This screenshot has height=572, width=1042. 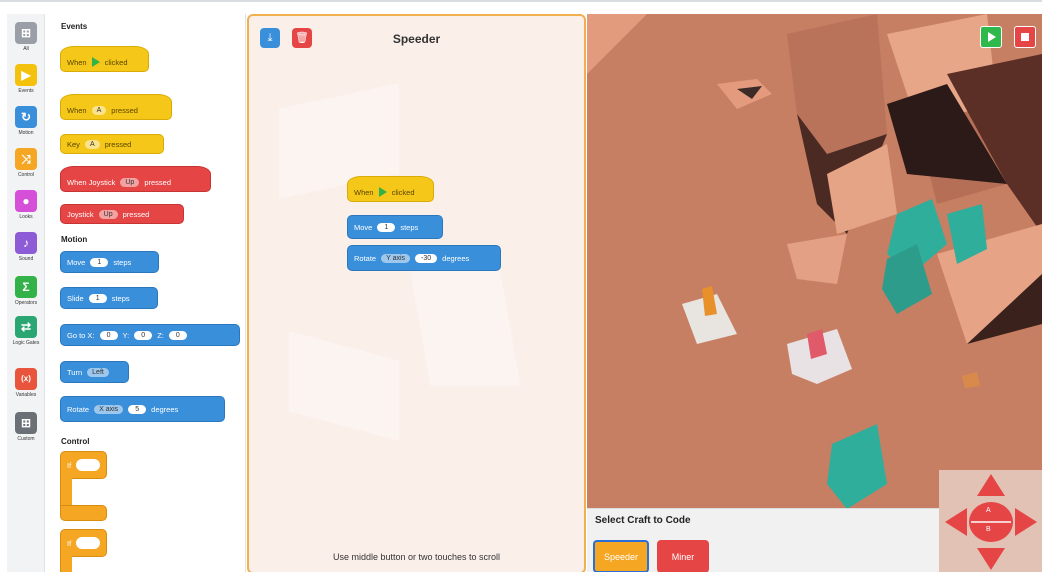 What do you see at coordinates (74, 26) in the screenshot?
I see `section-title-events: Events` at bounding box center [74, 26].